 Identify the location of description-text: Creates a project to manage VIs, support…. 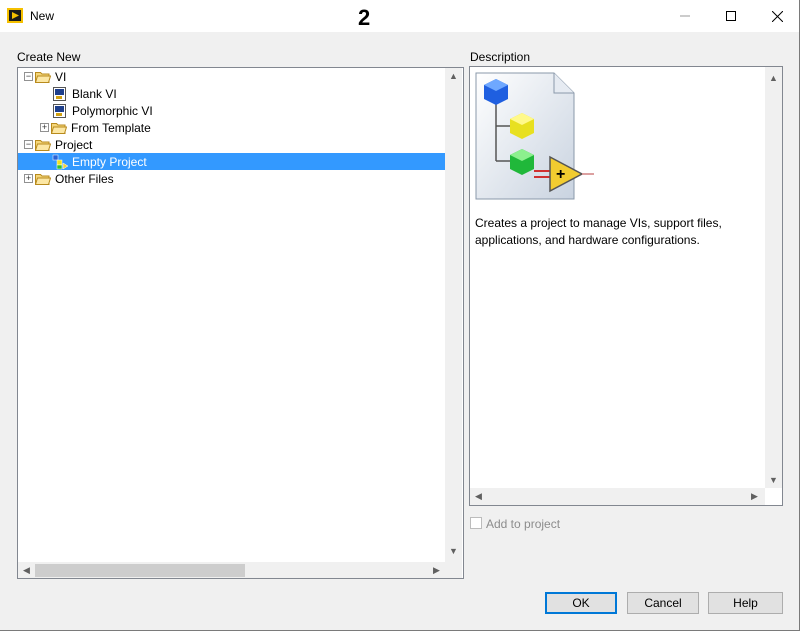
(598, 231).